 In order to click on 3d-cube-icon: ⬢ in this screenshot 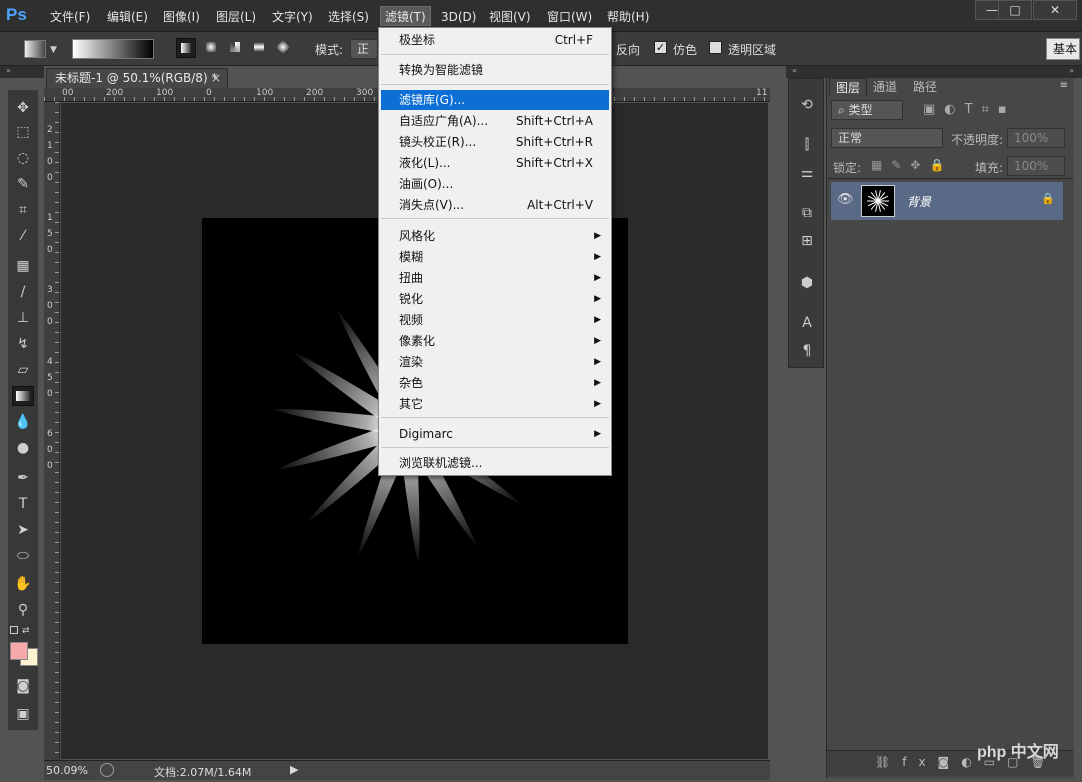, I will do `click(807, 283)`.